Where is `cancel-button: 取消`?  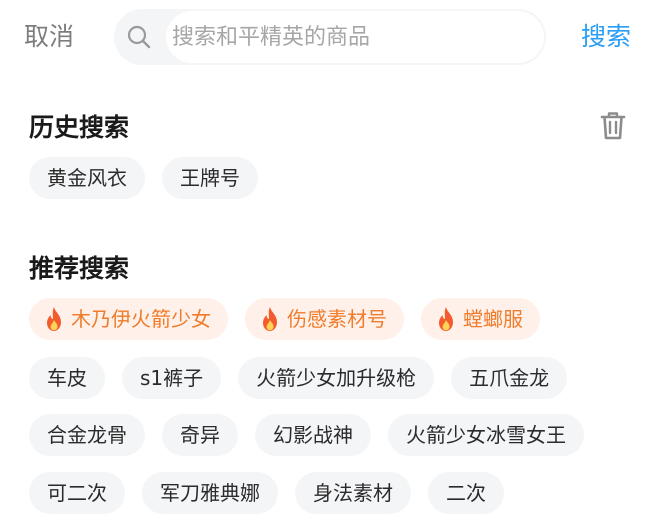
cancel-button: 取消 is located at coordinates (49, 37).